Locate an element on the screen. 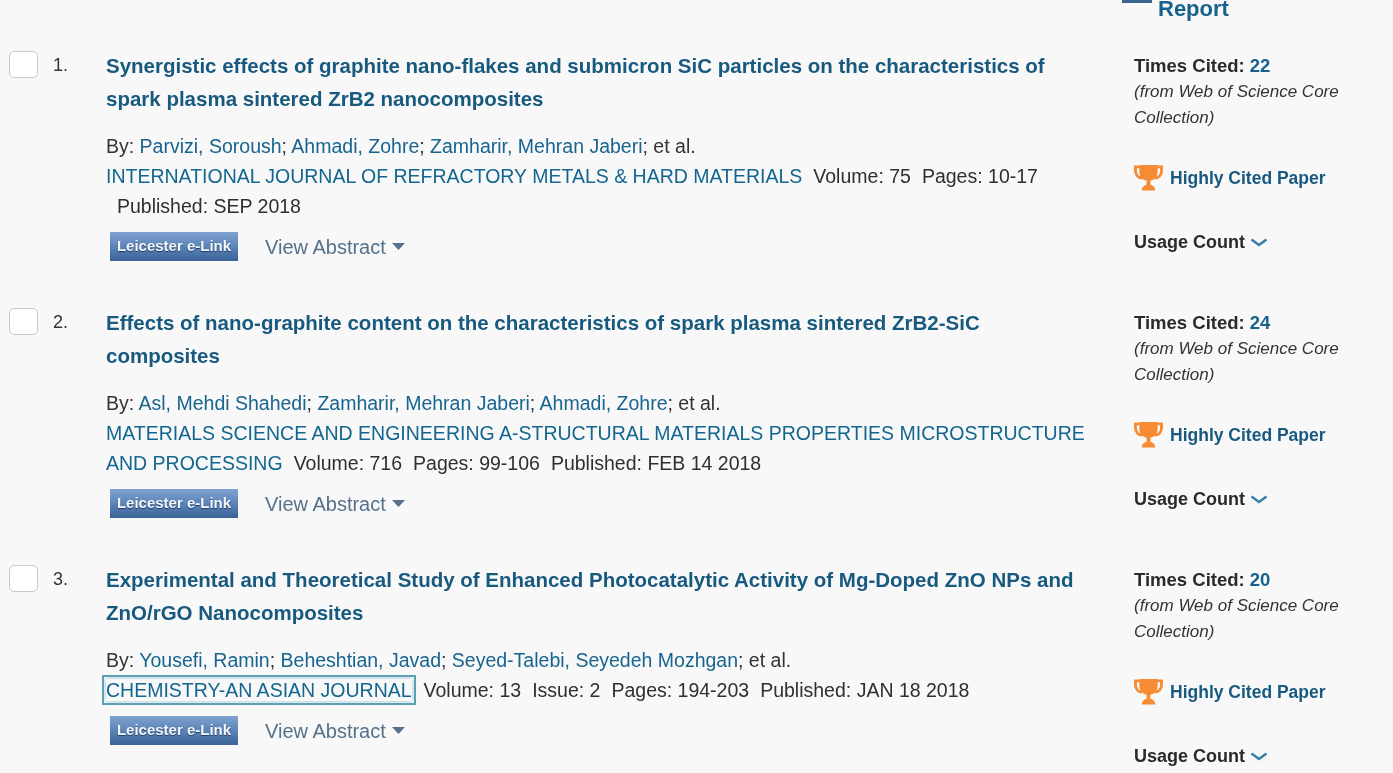 This screenshot has width=1393, height=773. author-line: By: Asl, Mehdi Shahedi; Zamharir, Mehran Jaberi; Ahmadi, Zohre; et al. is located at coordinates (414, 403).